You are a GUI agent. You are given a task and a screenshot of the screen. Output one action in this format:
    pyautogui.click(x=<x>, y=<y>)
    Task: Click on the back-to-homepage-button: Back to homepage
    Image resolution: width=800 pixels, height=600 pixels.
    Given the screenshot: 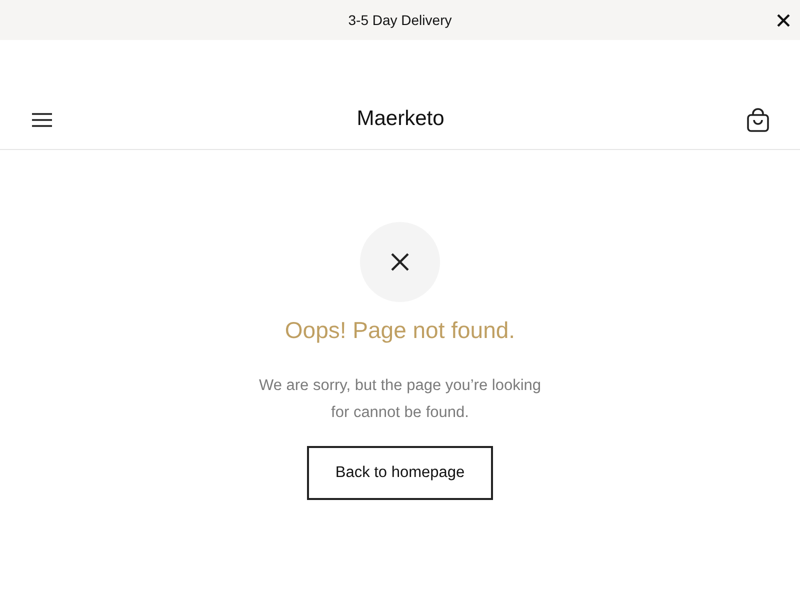 What is the action you would take?
    pyautogui.click(x=400, y=473)
    